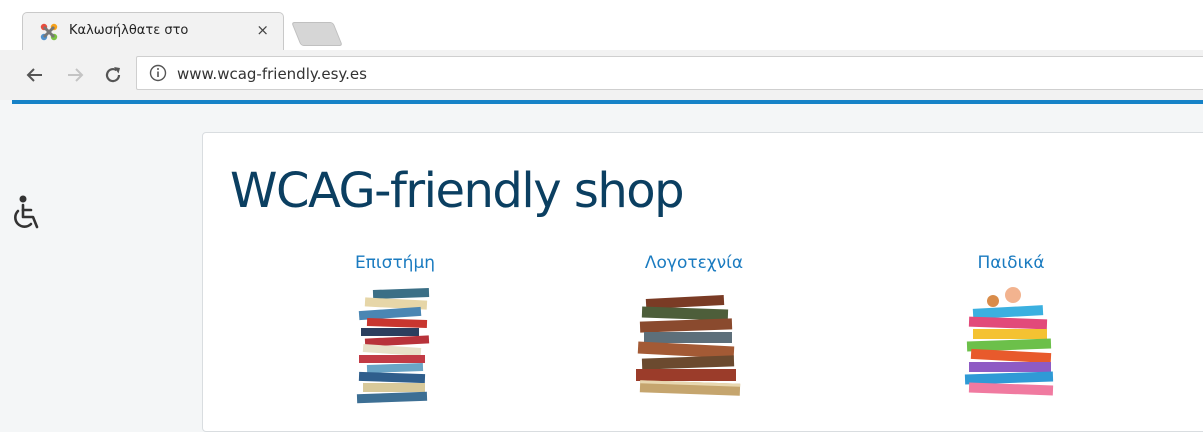  What do you see at coordinates (395, 344) in the screenshot?
I see `book-stack-image` at bounding box center [395, 344].